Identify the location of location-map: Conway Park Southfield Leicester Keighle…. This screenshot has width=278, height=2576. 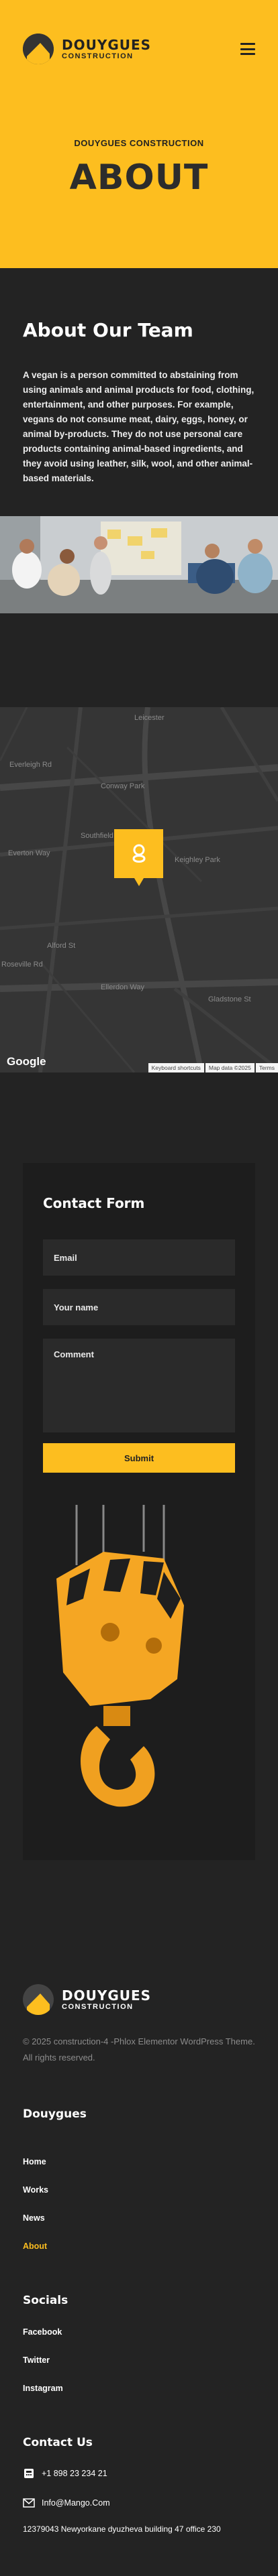
(139, 889).